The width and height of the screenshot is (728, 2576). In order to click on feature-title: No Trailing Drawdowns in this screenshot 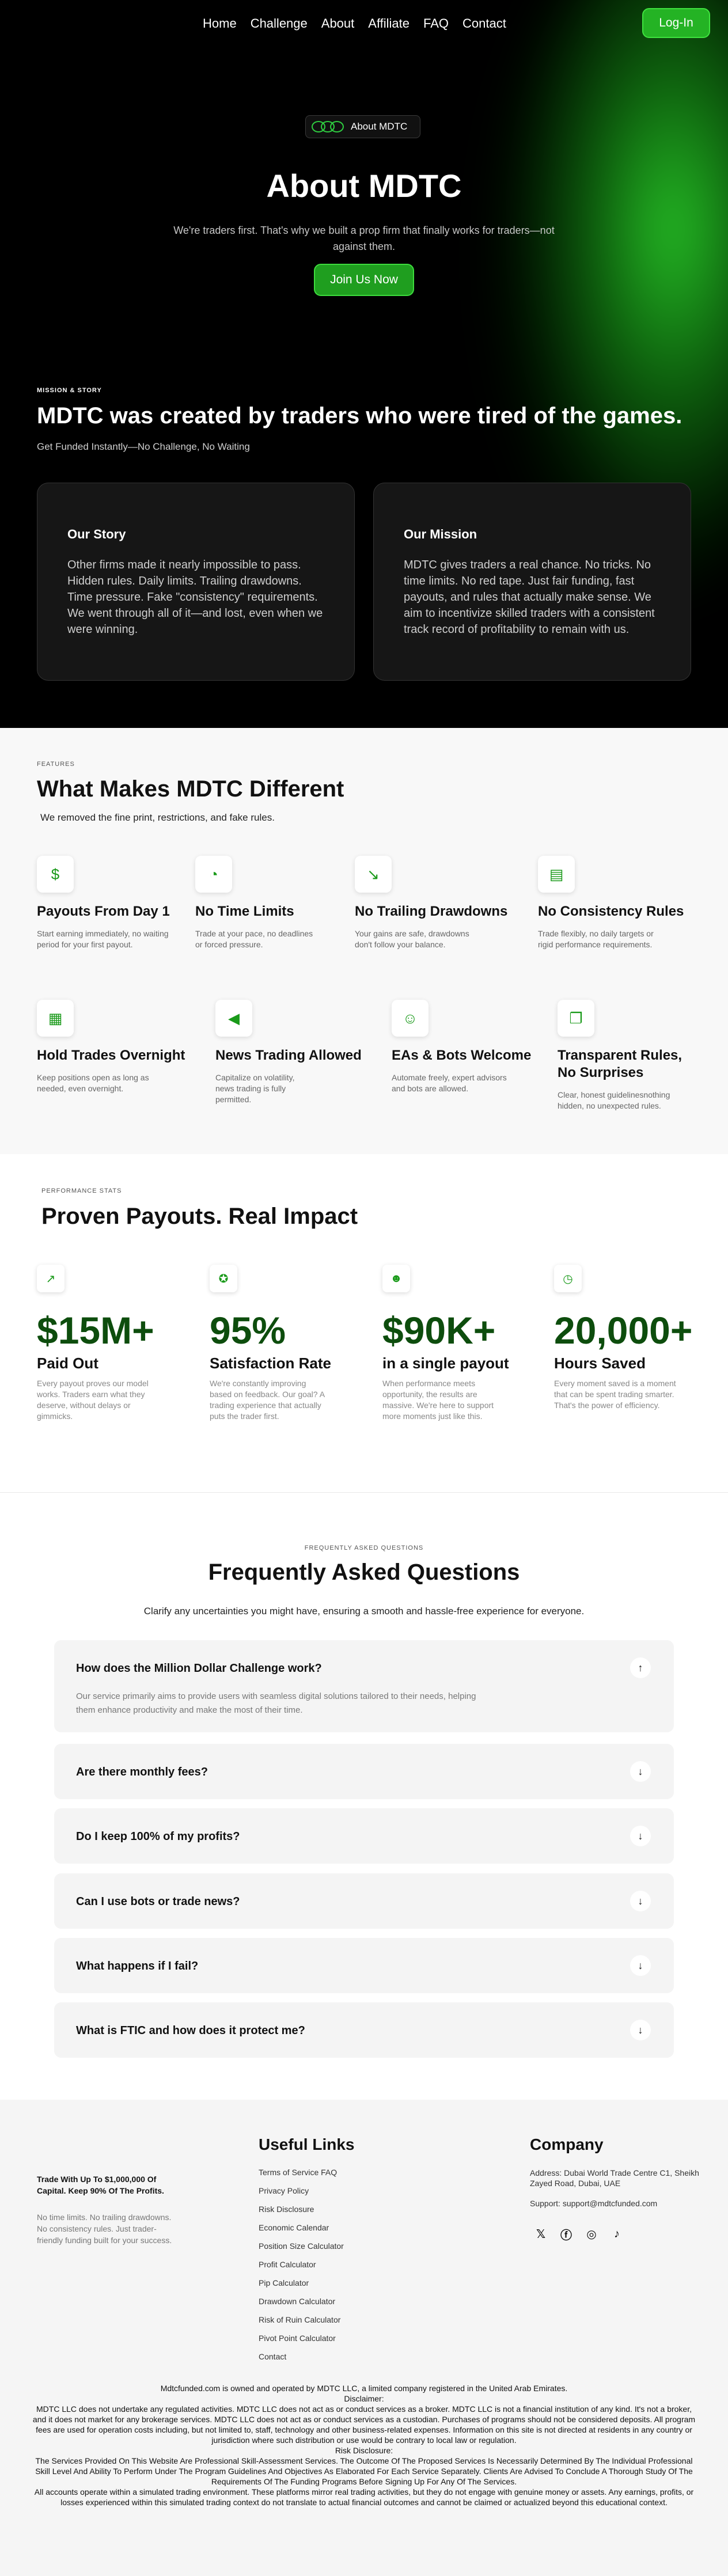, I will do `click(431, 912)`.